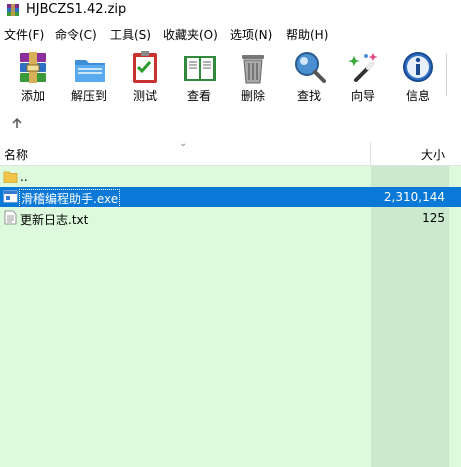 This screenshot has height=467, width=461. I want to click on menu-favorites: 收藏夹(O), so click(190, 34).